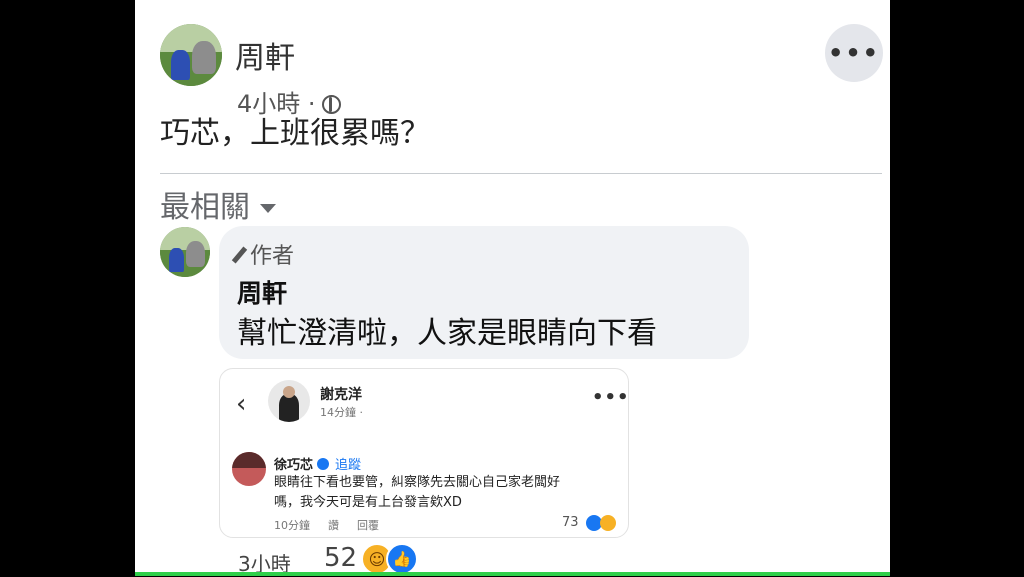 This screenshot has width=1024, height=577. Describe the element at coordinates (239, 255) in the screenshot. I see `pencil-icon` at that location.